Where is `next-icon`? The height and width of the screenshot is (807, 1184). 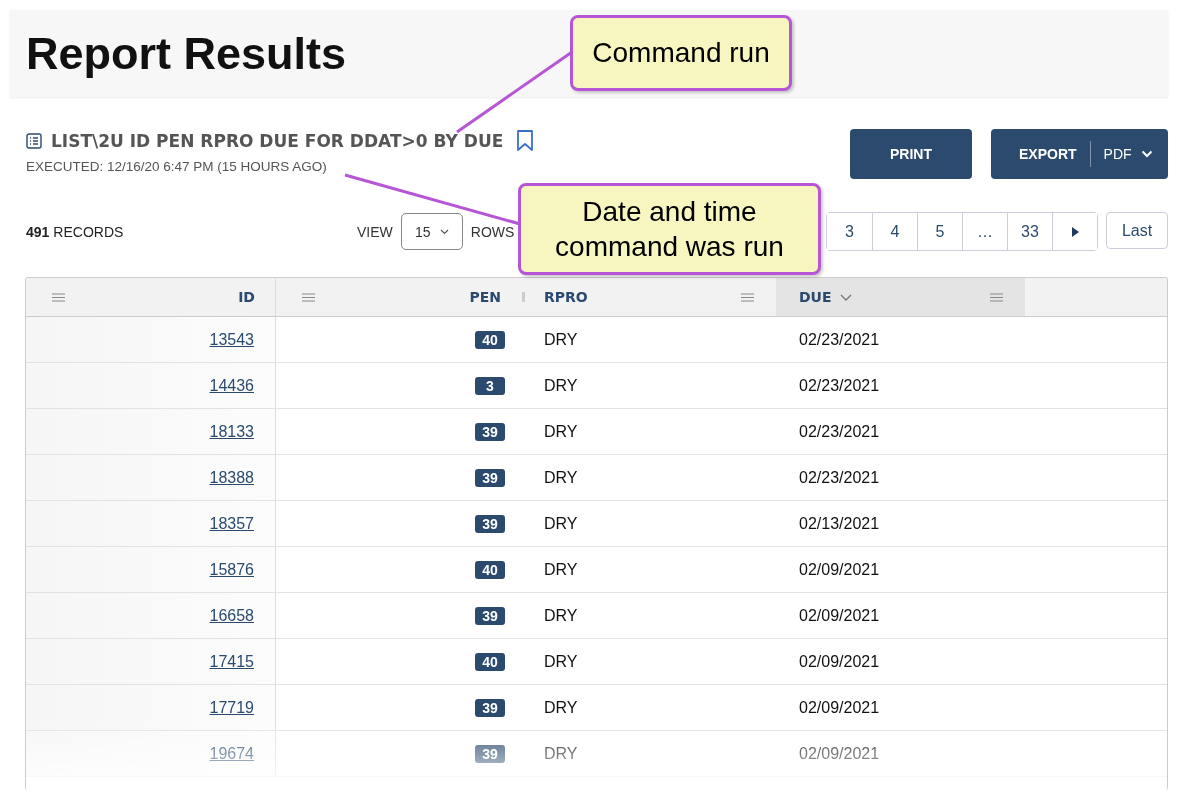
next-icon is located at coordinates (1075, 231).